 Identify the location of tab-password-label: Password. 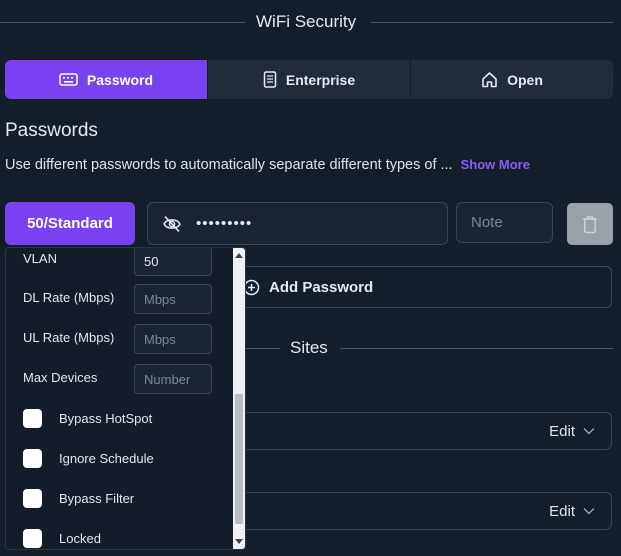
(120, 79).